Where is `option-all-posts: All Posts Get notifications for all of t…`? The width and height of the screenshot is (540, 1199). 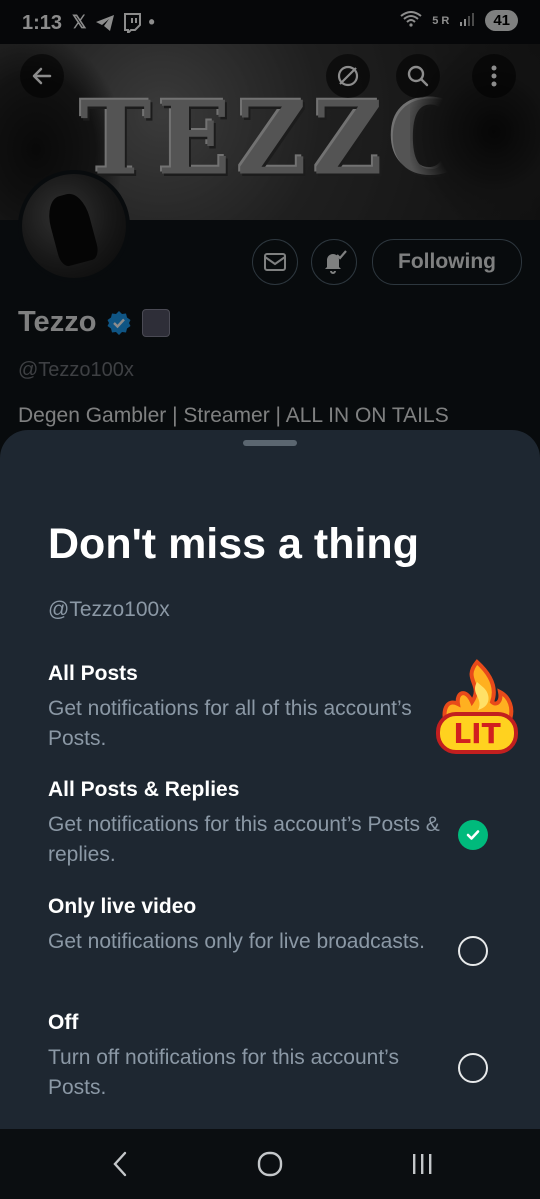
option-all-posts: All Posts Get notifications for all of t… is located at coordinates (258, 708).